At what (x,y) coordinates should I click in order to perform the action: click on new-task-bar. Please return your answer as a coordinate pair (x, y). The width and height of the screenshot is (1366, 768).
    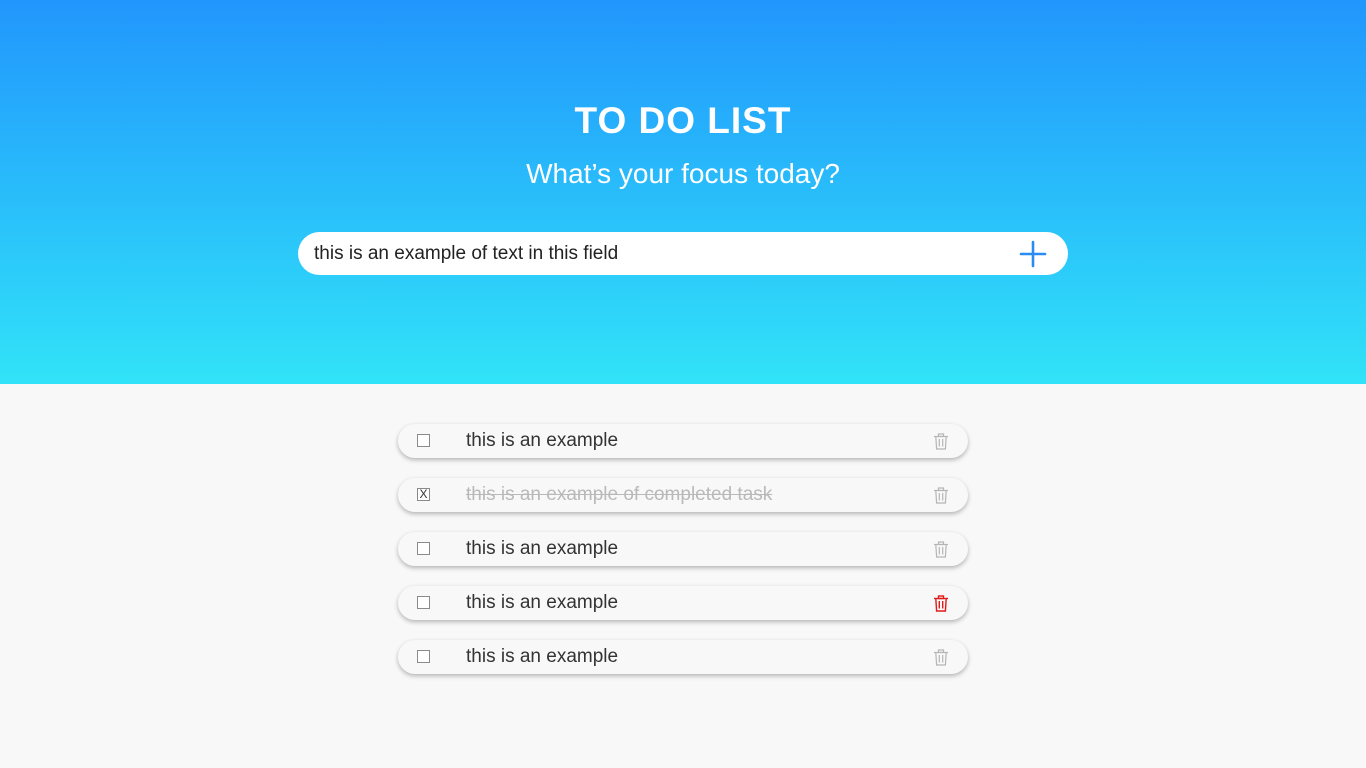
    Looking at the image, I should click on (683, 253).